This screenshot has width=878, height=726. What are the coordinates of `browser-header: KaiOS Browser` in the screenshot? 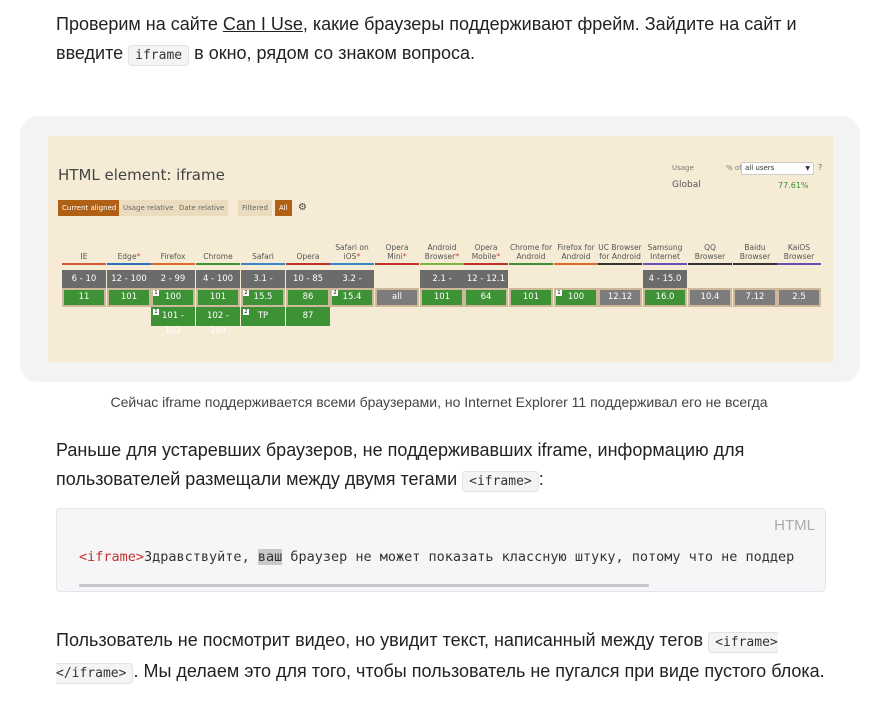 It's located at (799, 252).